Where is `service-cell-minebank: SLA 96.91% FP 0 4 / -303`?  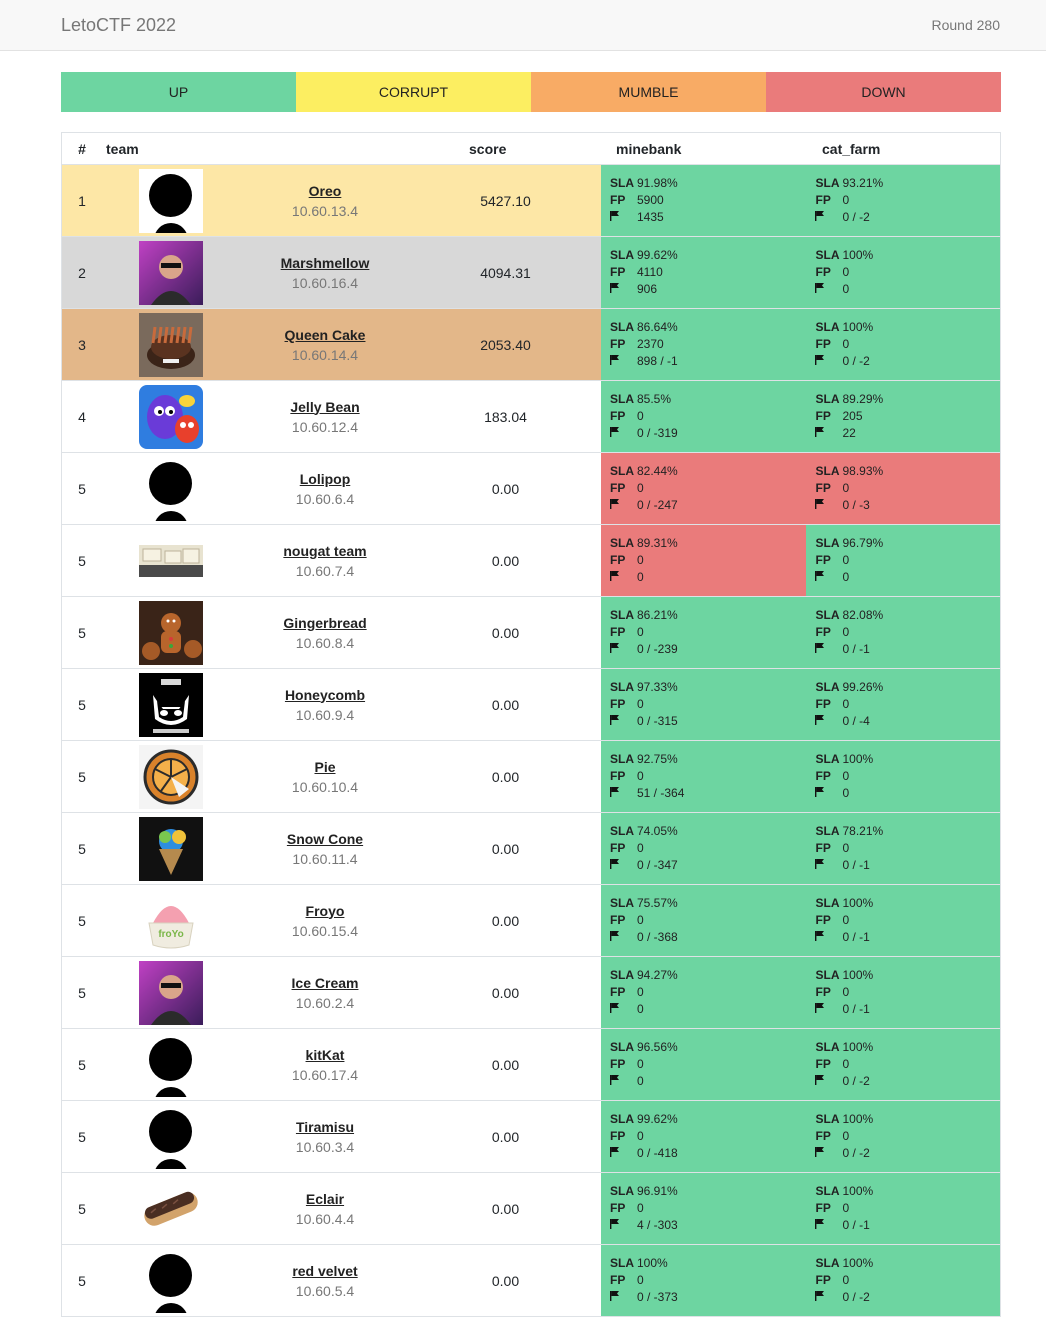 service-cell-minebank: SLA 96.91% FP 0 4 / -303 is located at coordinates (704, 1208).